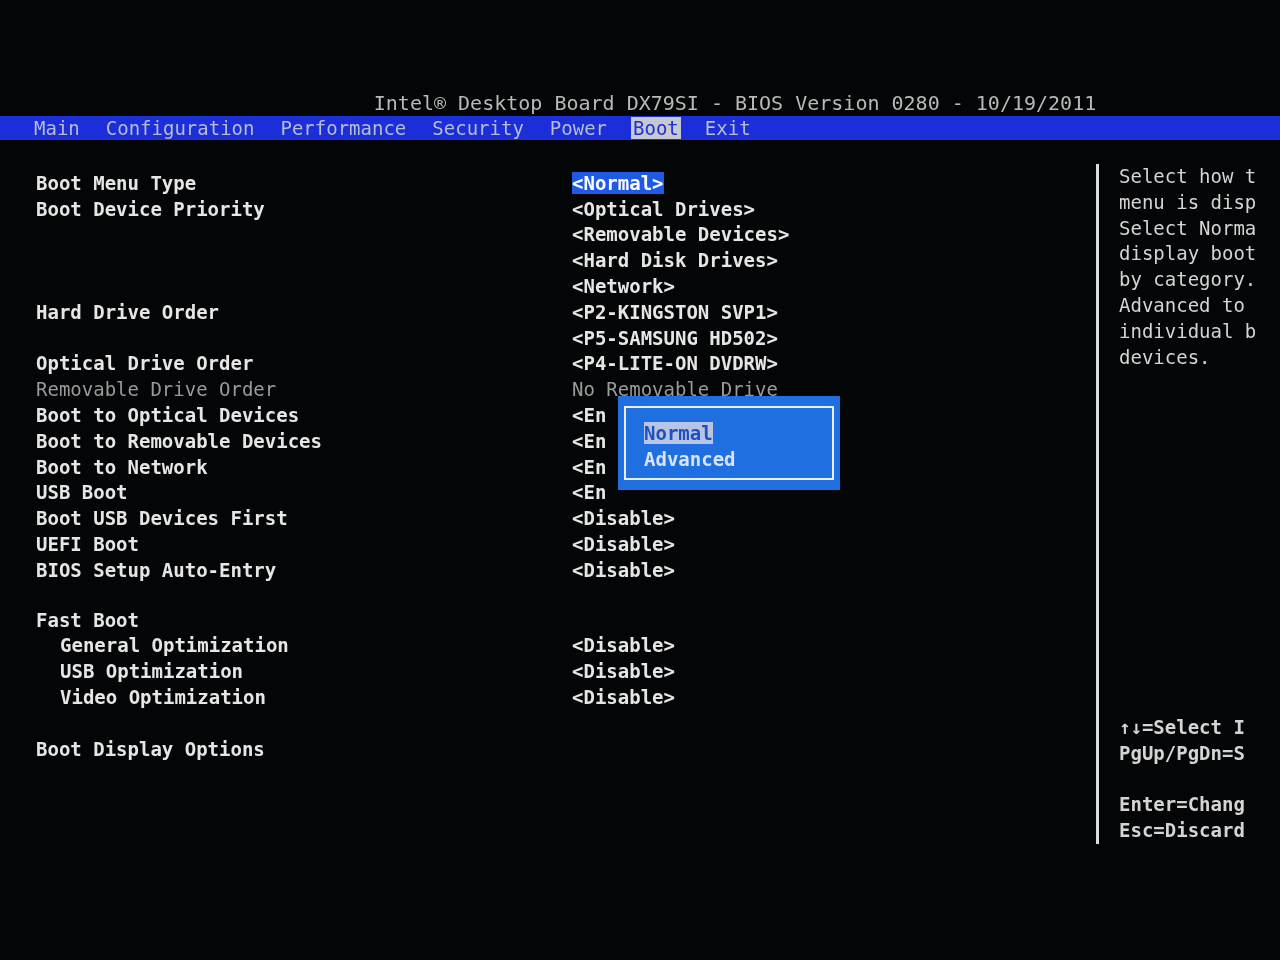 Image resolution: width=1280 pixels, height=960 pixels. I want to click on help-text: Advanced to, so click(1182, 305).